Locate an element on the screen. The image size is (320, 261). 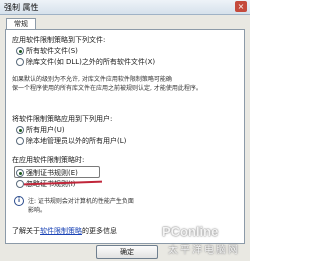
software-restriction-policies-link: 软件限制策略 is located at coordinates (61, 231).